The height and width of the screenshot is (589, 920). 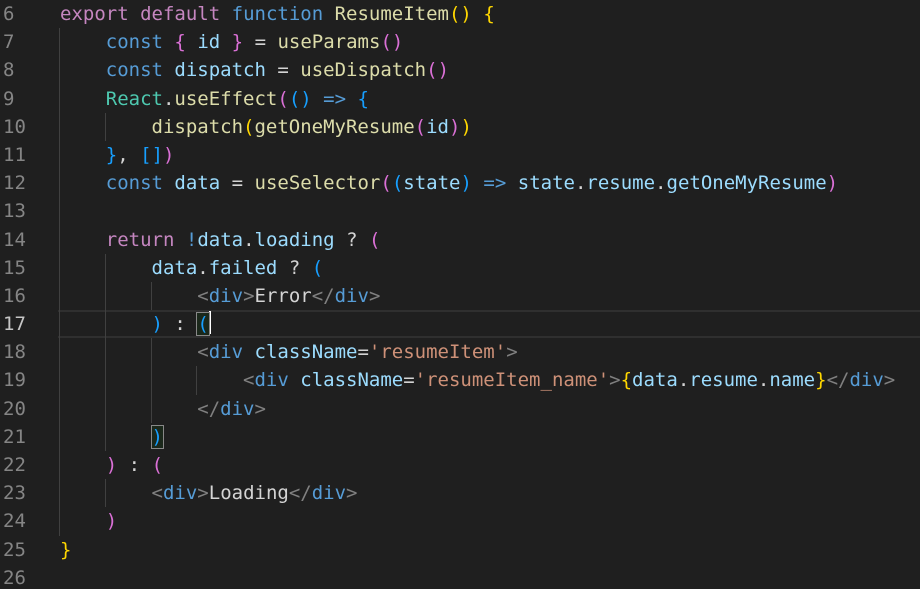 I want to click on code-line-6: 6 export default function ResumeItem() {, so click(x=460, y=14).